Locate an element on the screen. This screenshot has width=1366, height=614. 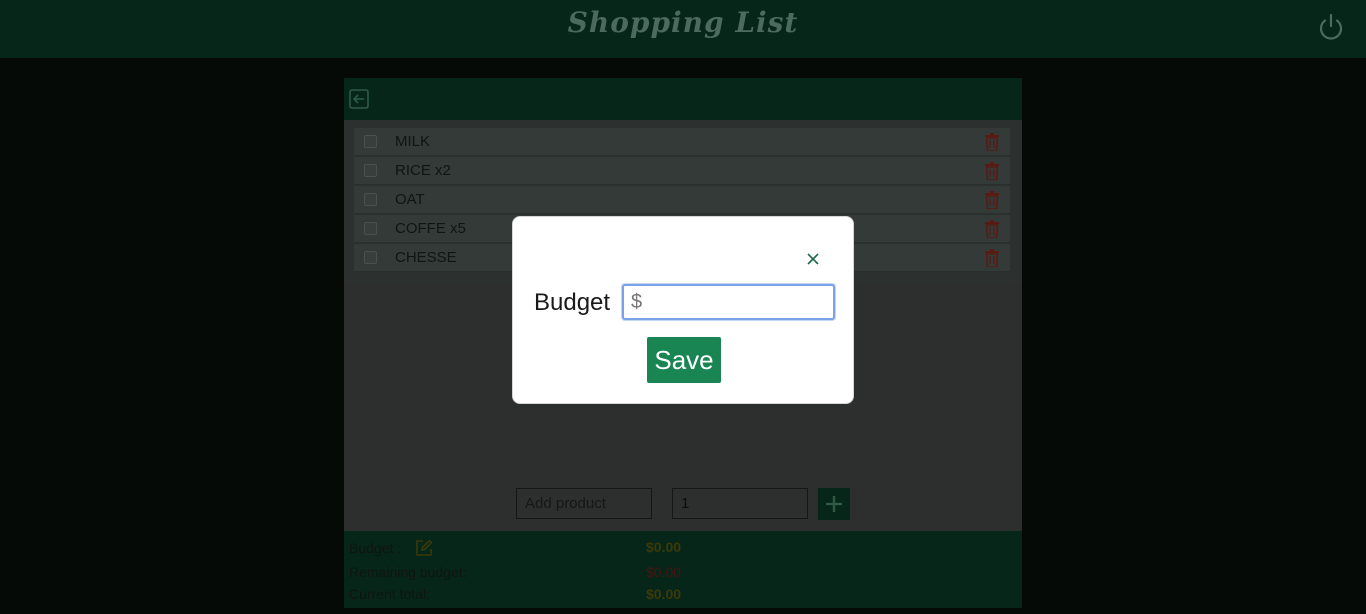
plus-icon is located at coordinates (834, 504).